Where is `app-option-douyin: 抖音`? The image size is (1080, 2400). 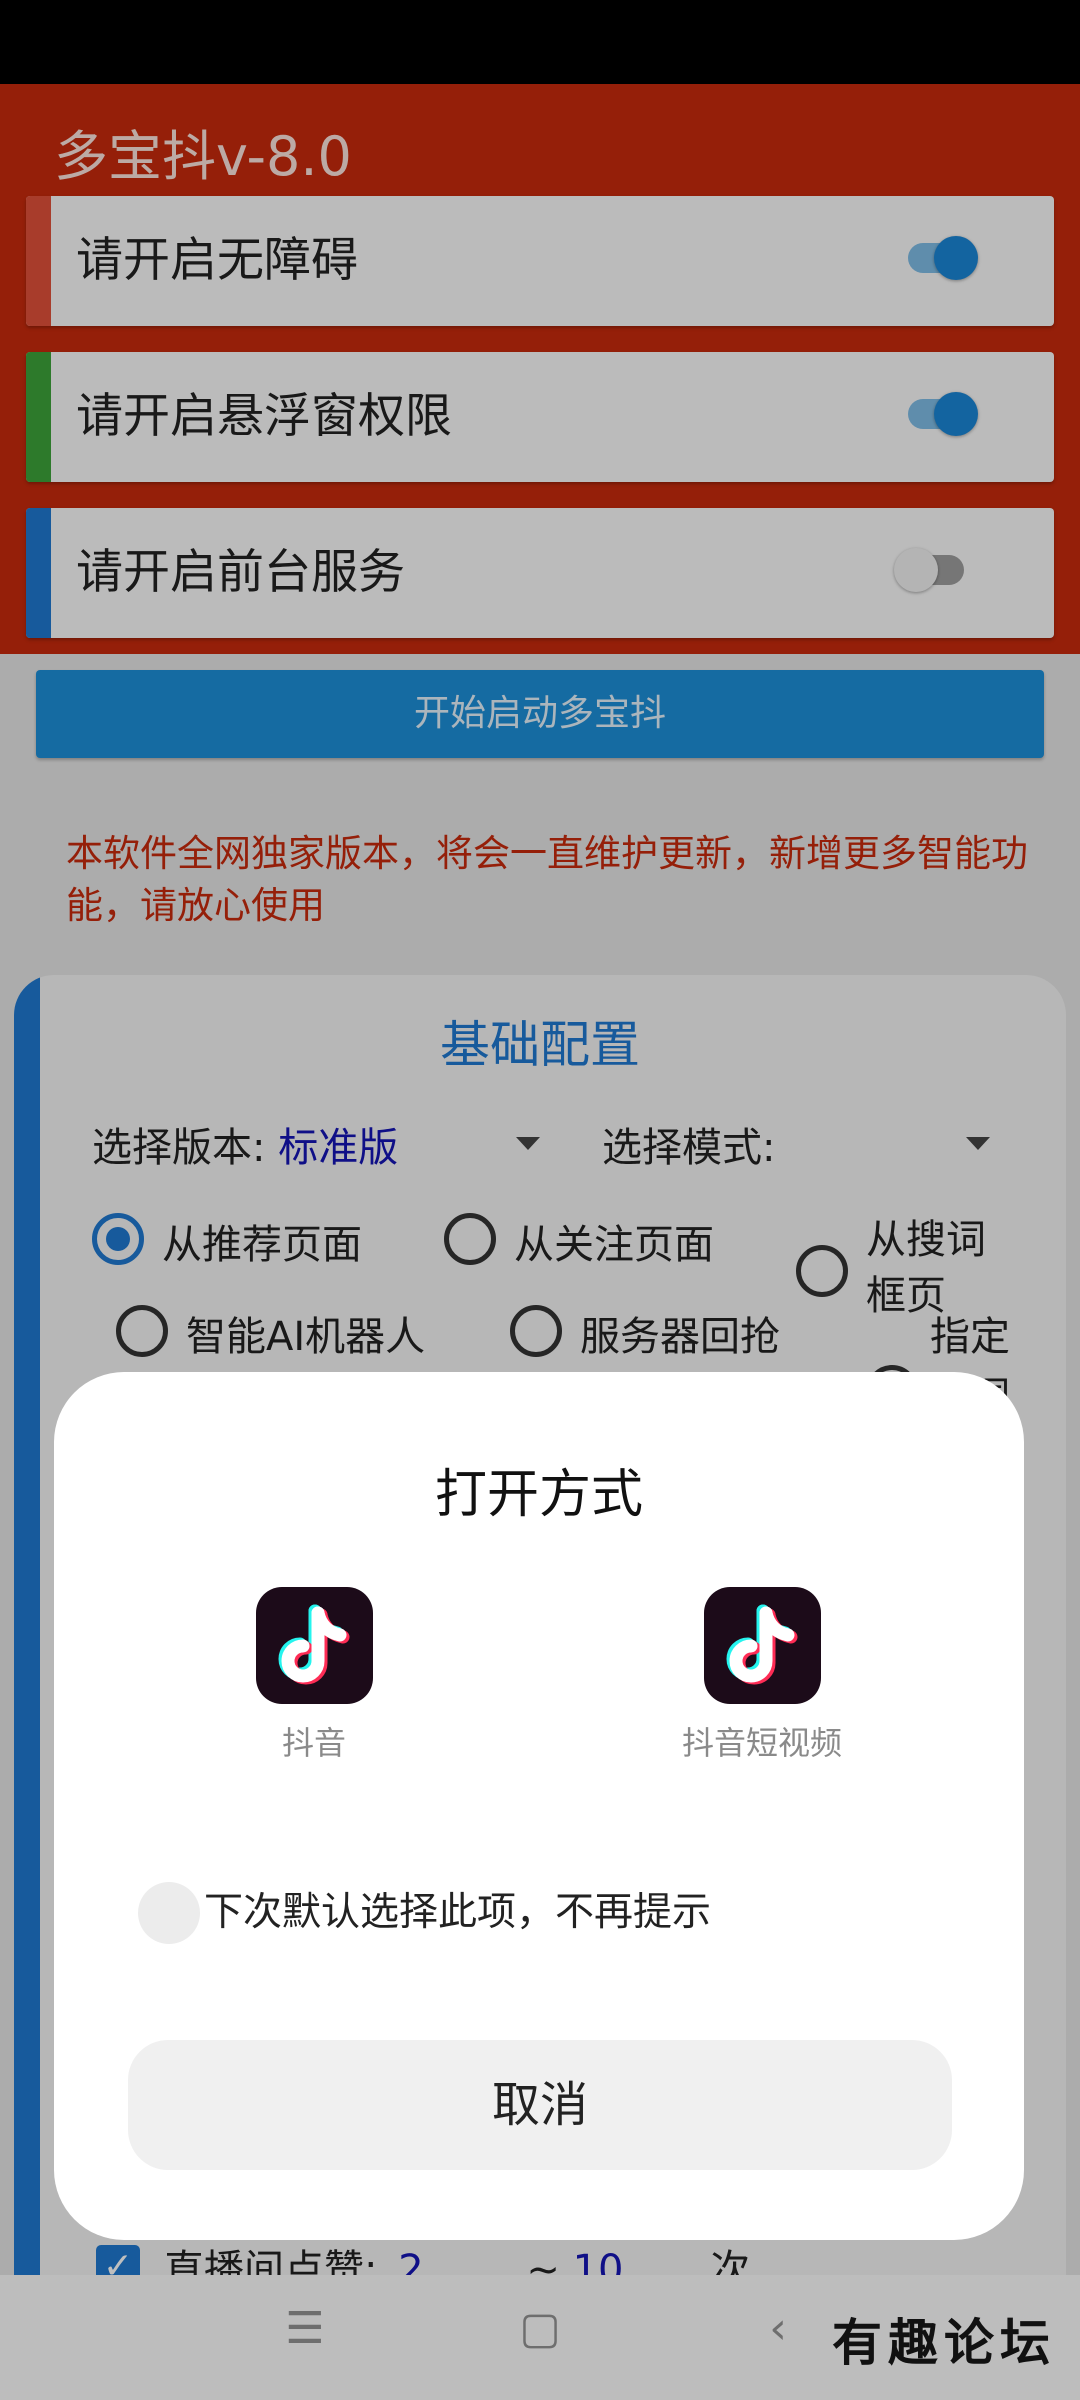
app-option-douyin: 抖音 is located at coordinates (314, 1675).